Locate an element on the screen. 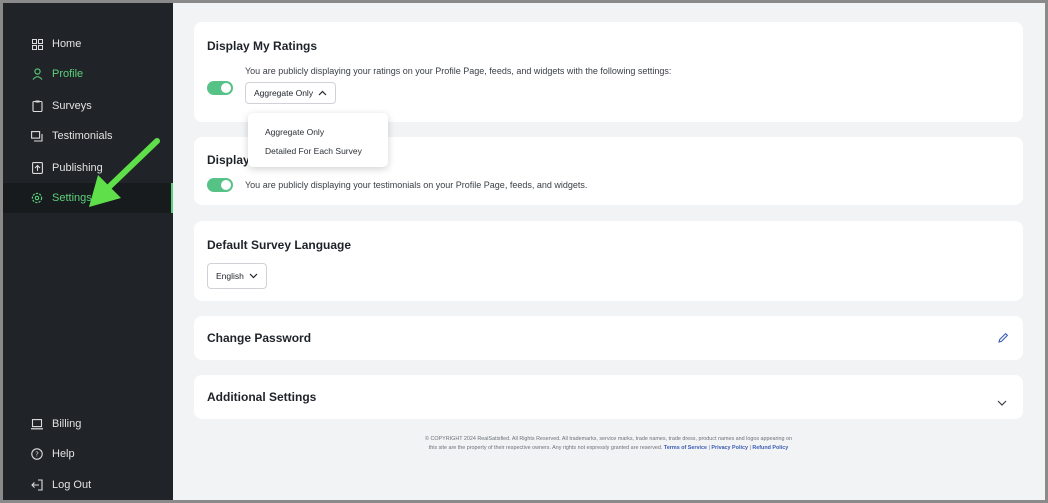 This screenshot has width=1048, height=503. language-card: Default Survey Language English is located at coordinates (608, 261).